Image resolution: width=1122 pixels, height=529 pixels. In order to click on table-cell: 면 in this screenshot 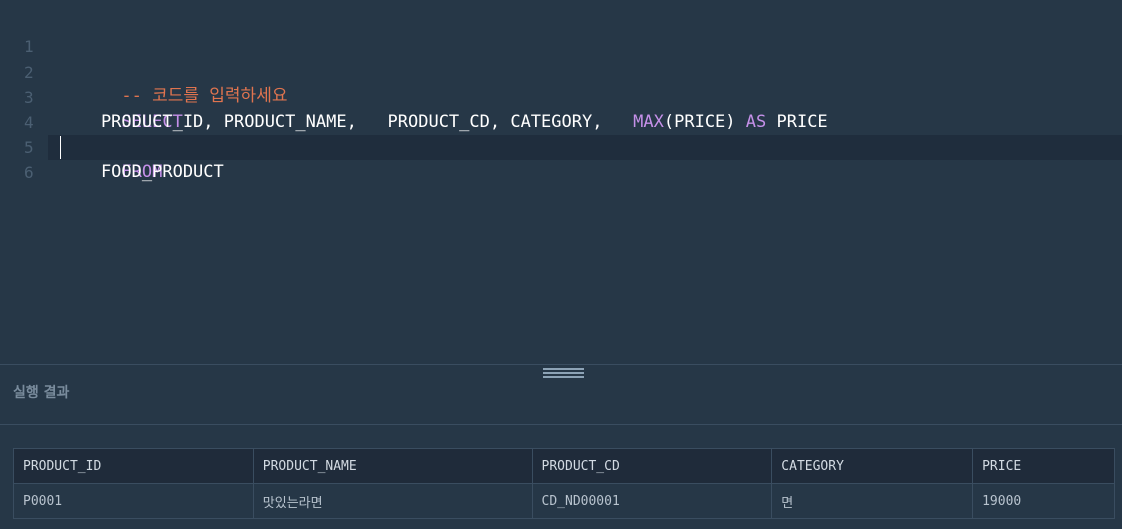, I will do `click(872, 501)`.